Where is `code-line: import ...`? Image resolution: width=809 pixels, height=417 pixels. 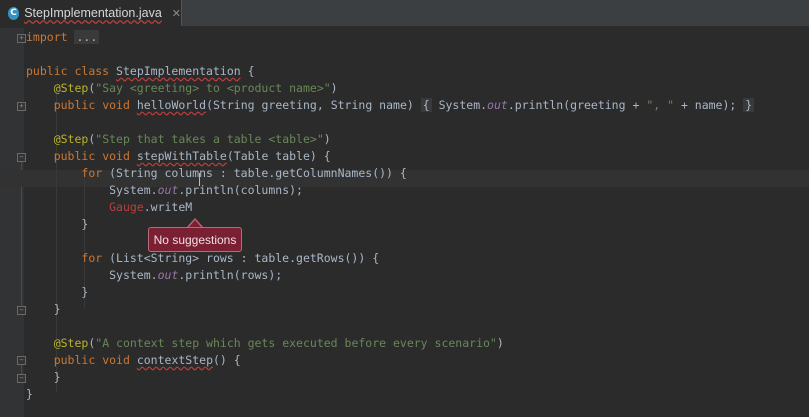 code-line: import ... is located at coordinates (63, 37).